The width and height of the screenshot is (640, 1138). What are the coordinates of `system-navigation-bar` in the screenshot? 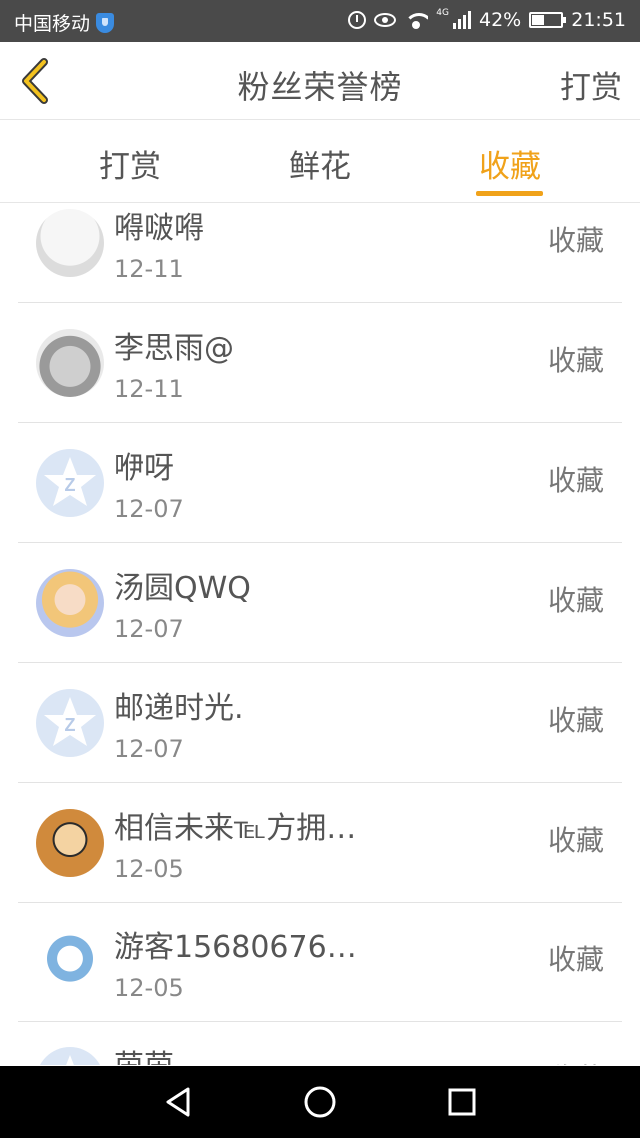 It's located at (320, 1102).